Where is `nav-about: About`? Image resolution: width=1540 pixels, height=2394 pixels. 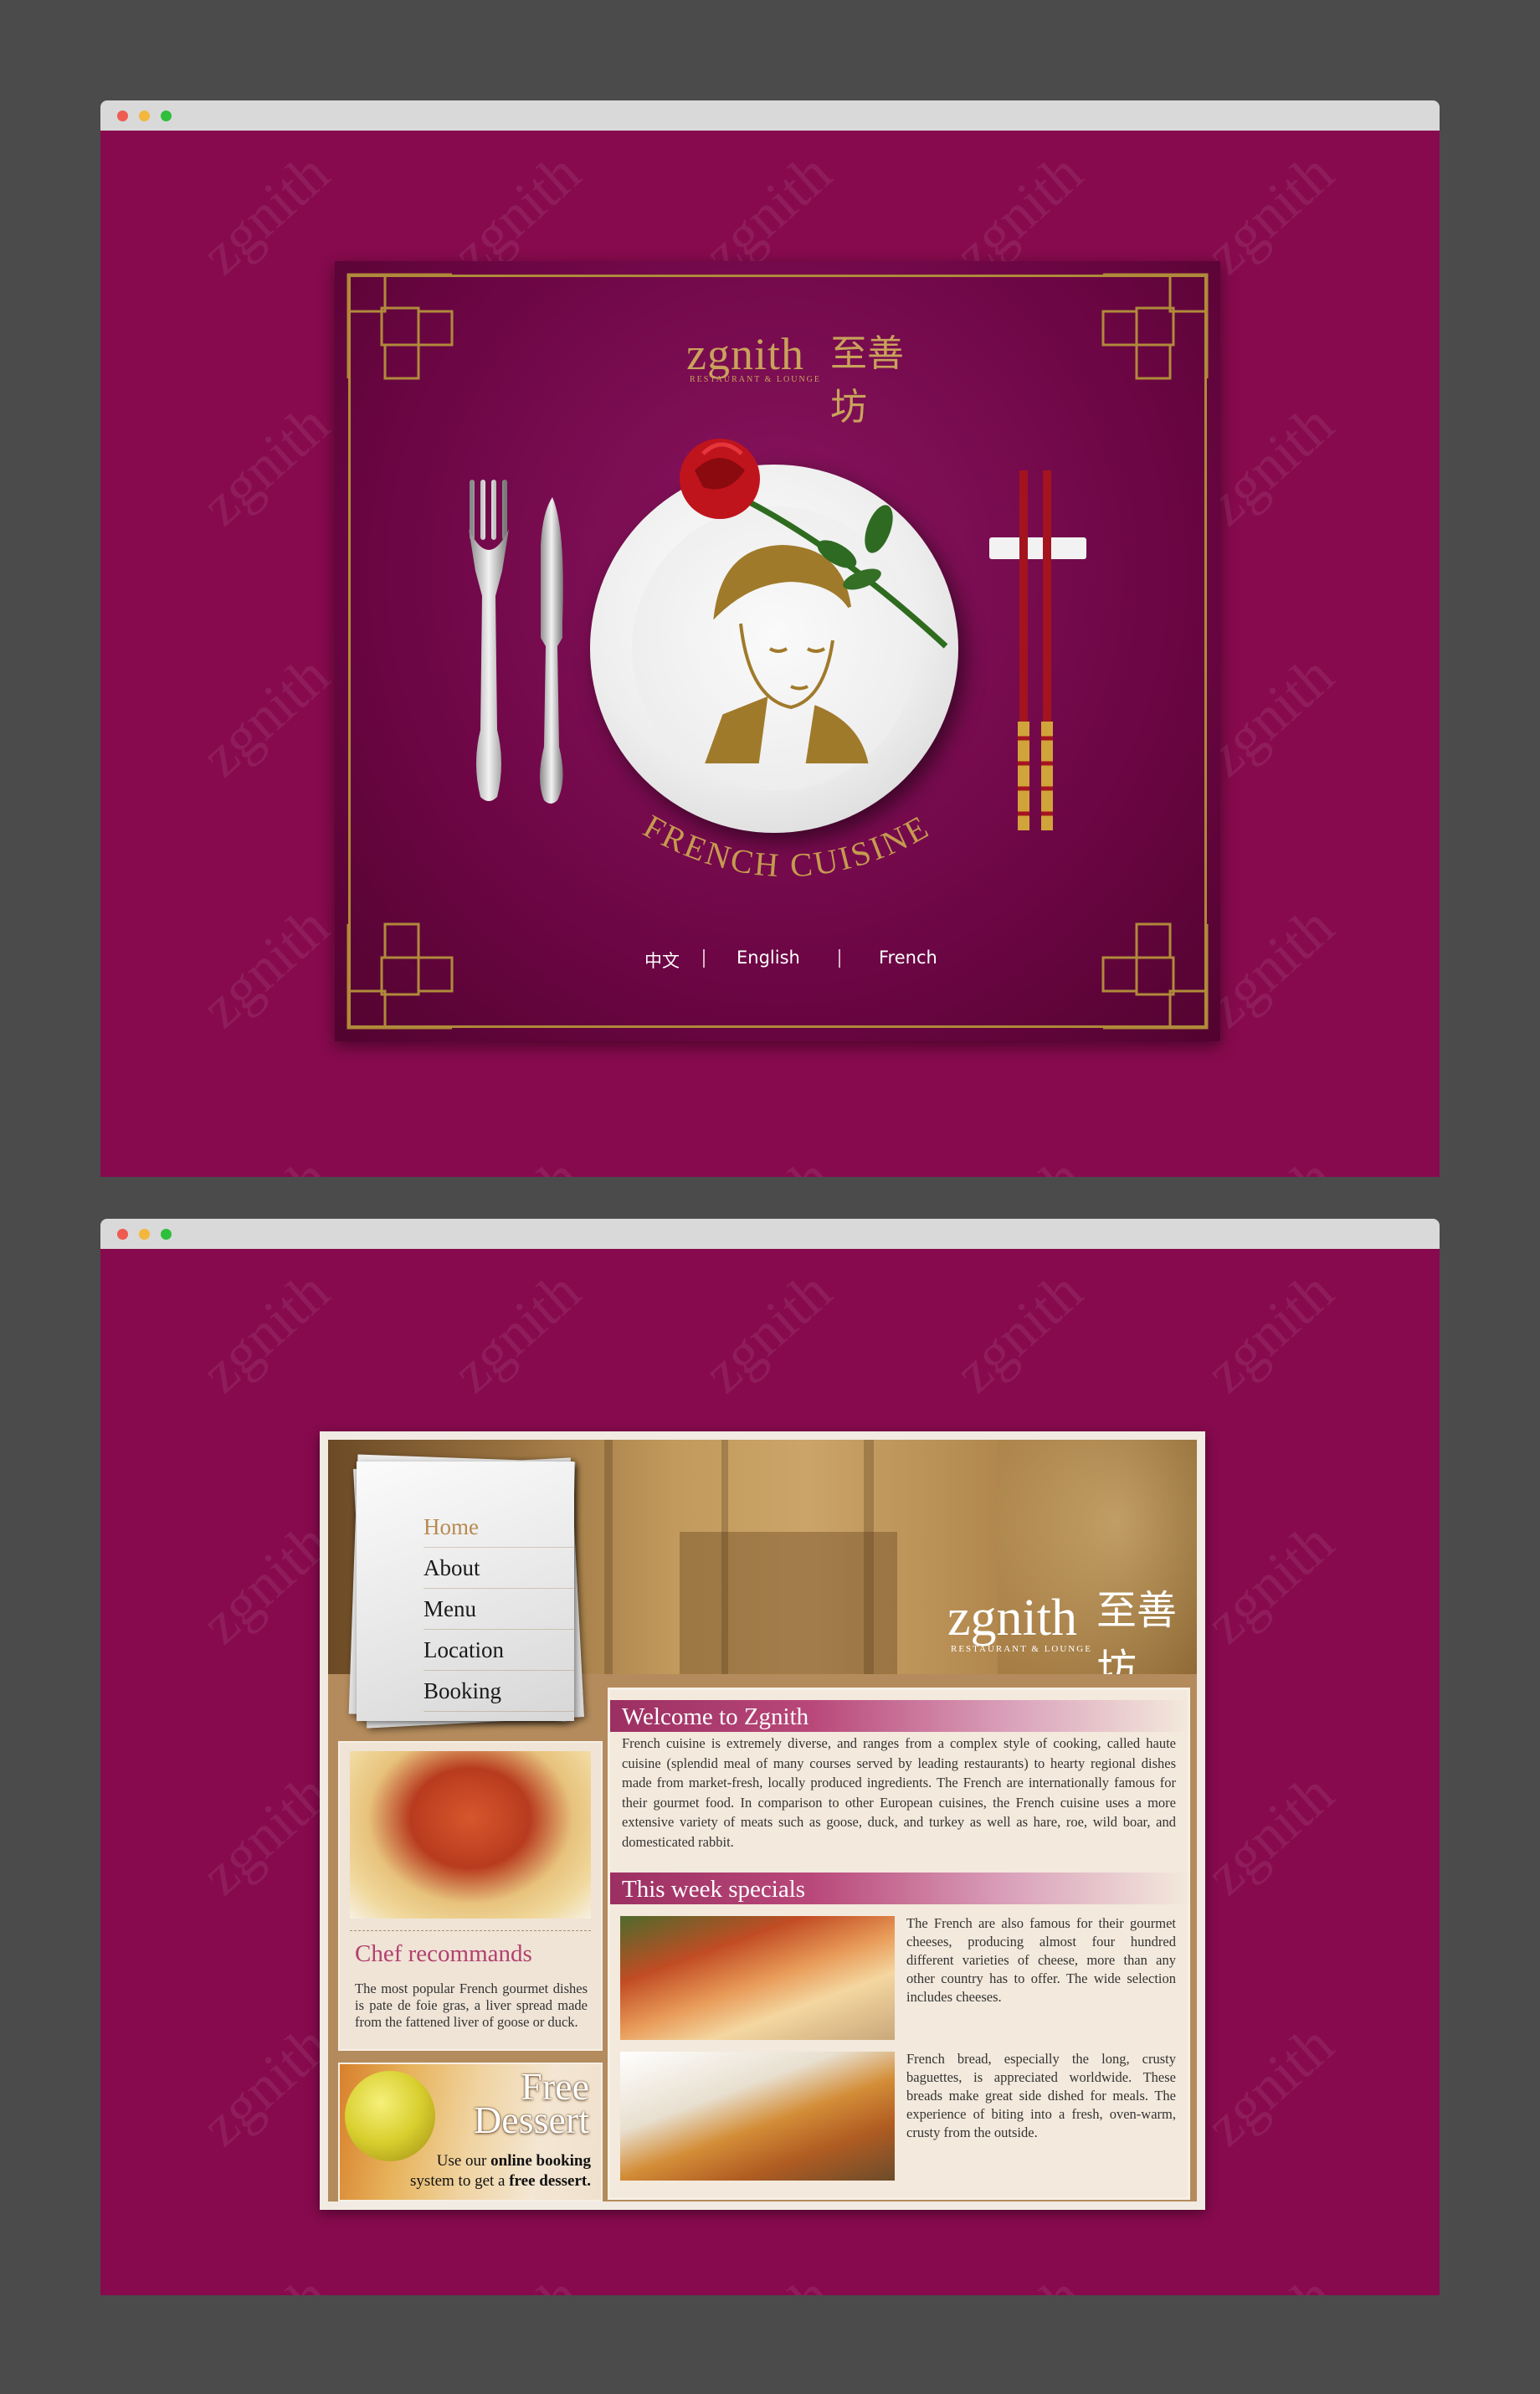 nav-about: About is located at coordinates (499, 1568).